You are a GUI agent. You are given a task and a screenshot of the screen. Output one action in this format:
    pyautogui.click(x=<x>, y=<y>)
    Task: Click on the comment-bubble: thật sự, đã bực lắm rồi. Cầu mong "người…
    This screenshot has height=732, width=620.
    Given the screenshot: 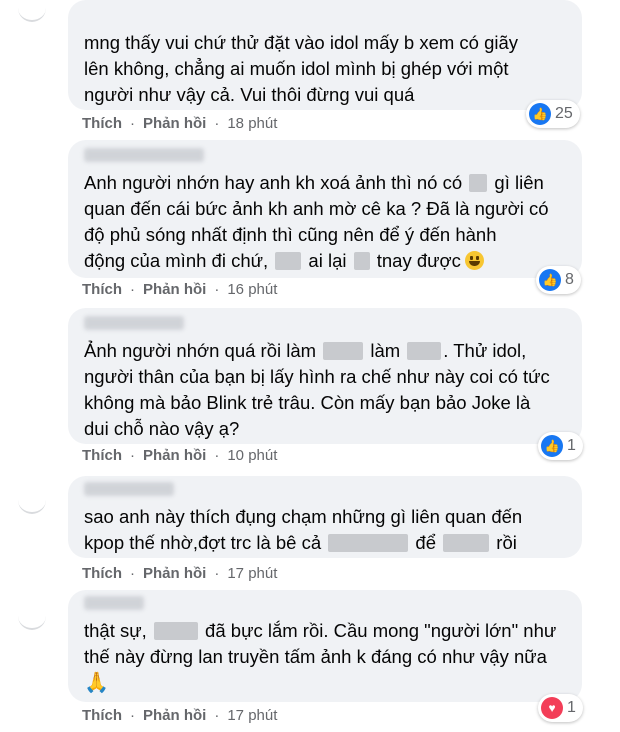 What is the action you would take?
    pyautogui.click(x=325, y=646)
    